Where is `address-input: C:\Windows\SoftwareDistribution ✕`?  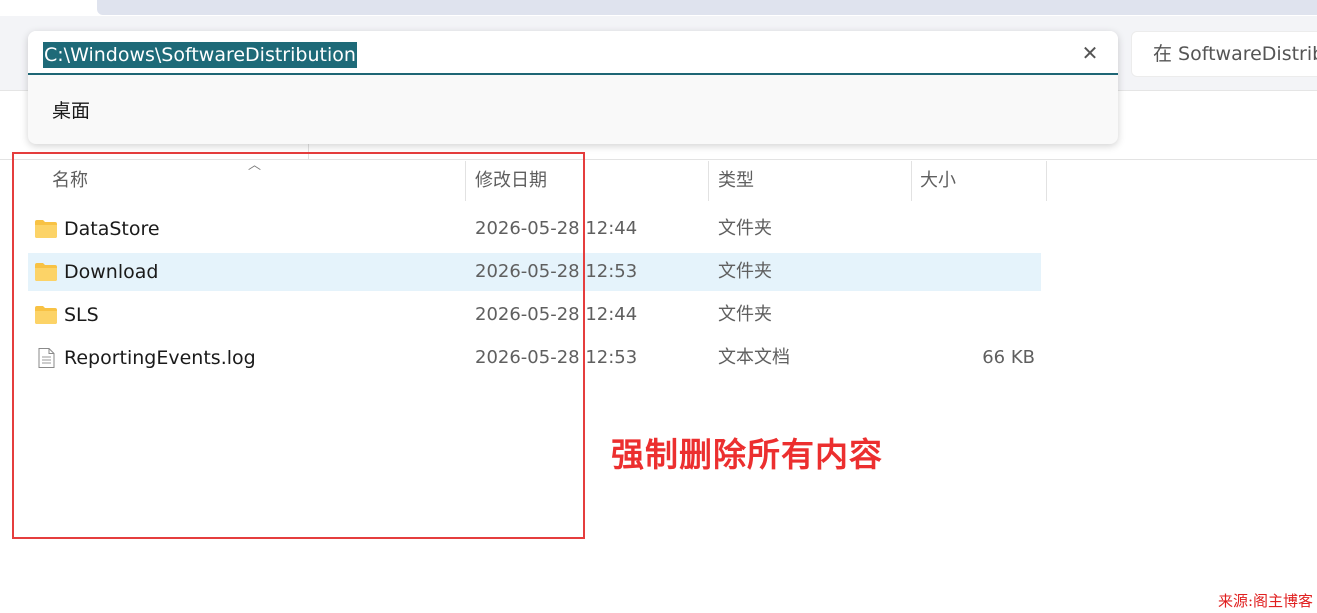
address-input: C:\Windows\SoftwareDistribution ✕ is located at coordinates (573, 53).